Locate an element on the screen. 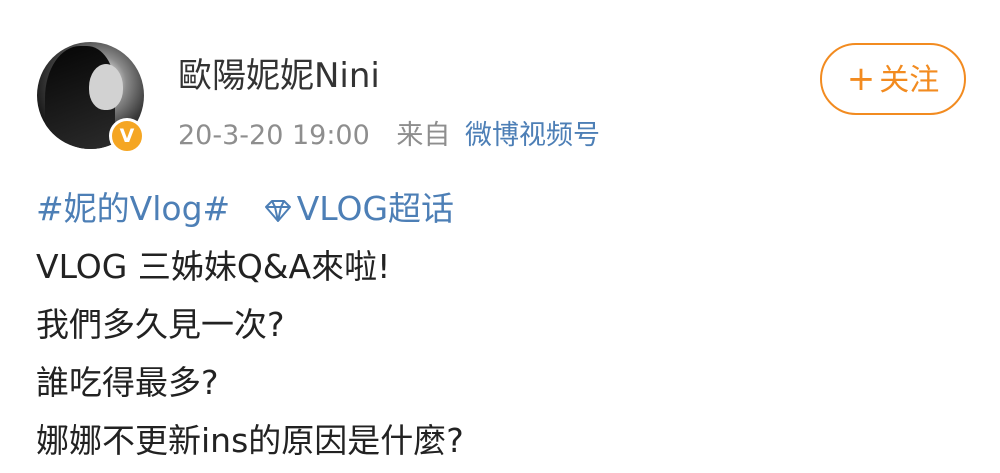 The height and width of the screenshot is (473, 1000). username: 歐陽妮妮Nini is located at coordinates (279, 72).